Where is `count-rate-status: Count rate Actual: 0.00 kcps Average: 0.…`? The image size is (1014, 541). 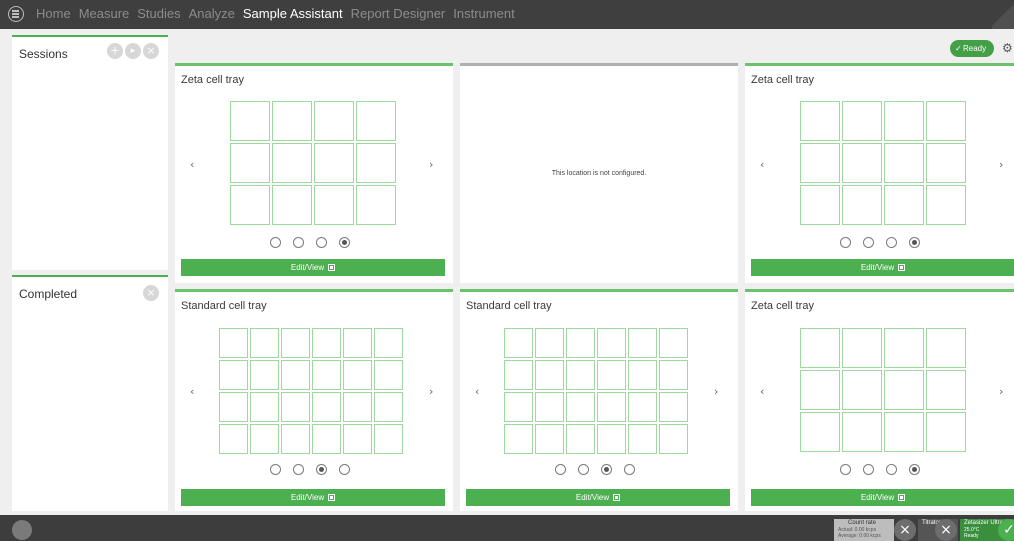 count-rate-status: Count rate Actual: 0.00 kcps Average: 0.… is located at coordinates (864, 530).